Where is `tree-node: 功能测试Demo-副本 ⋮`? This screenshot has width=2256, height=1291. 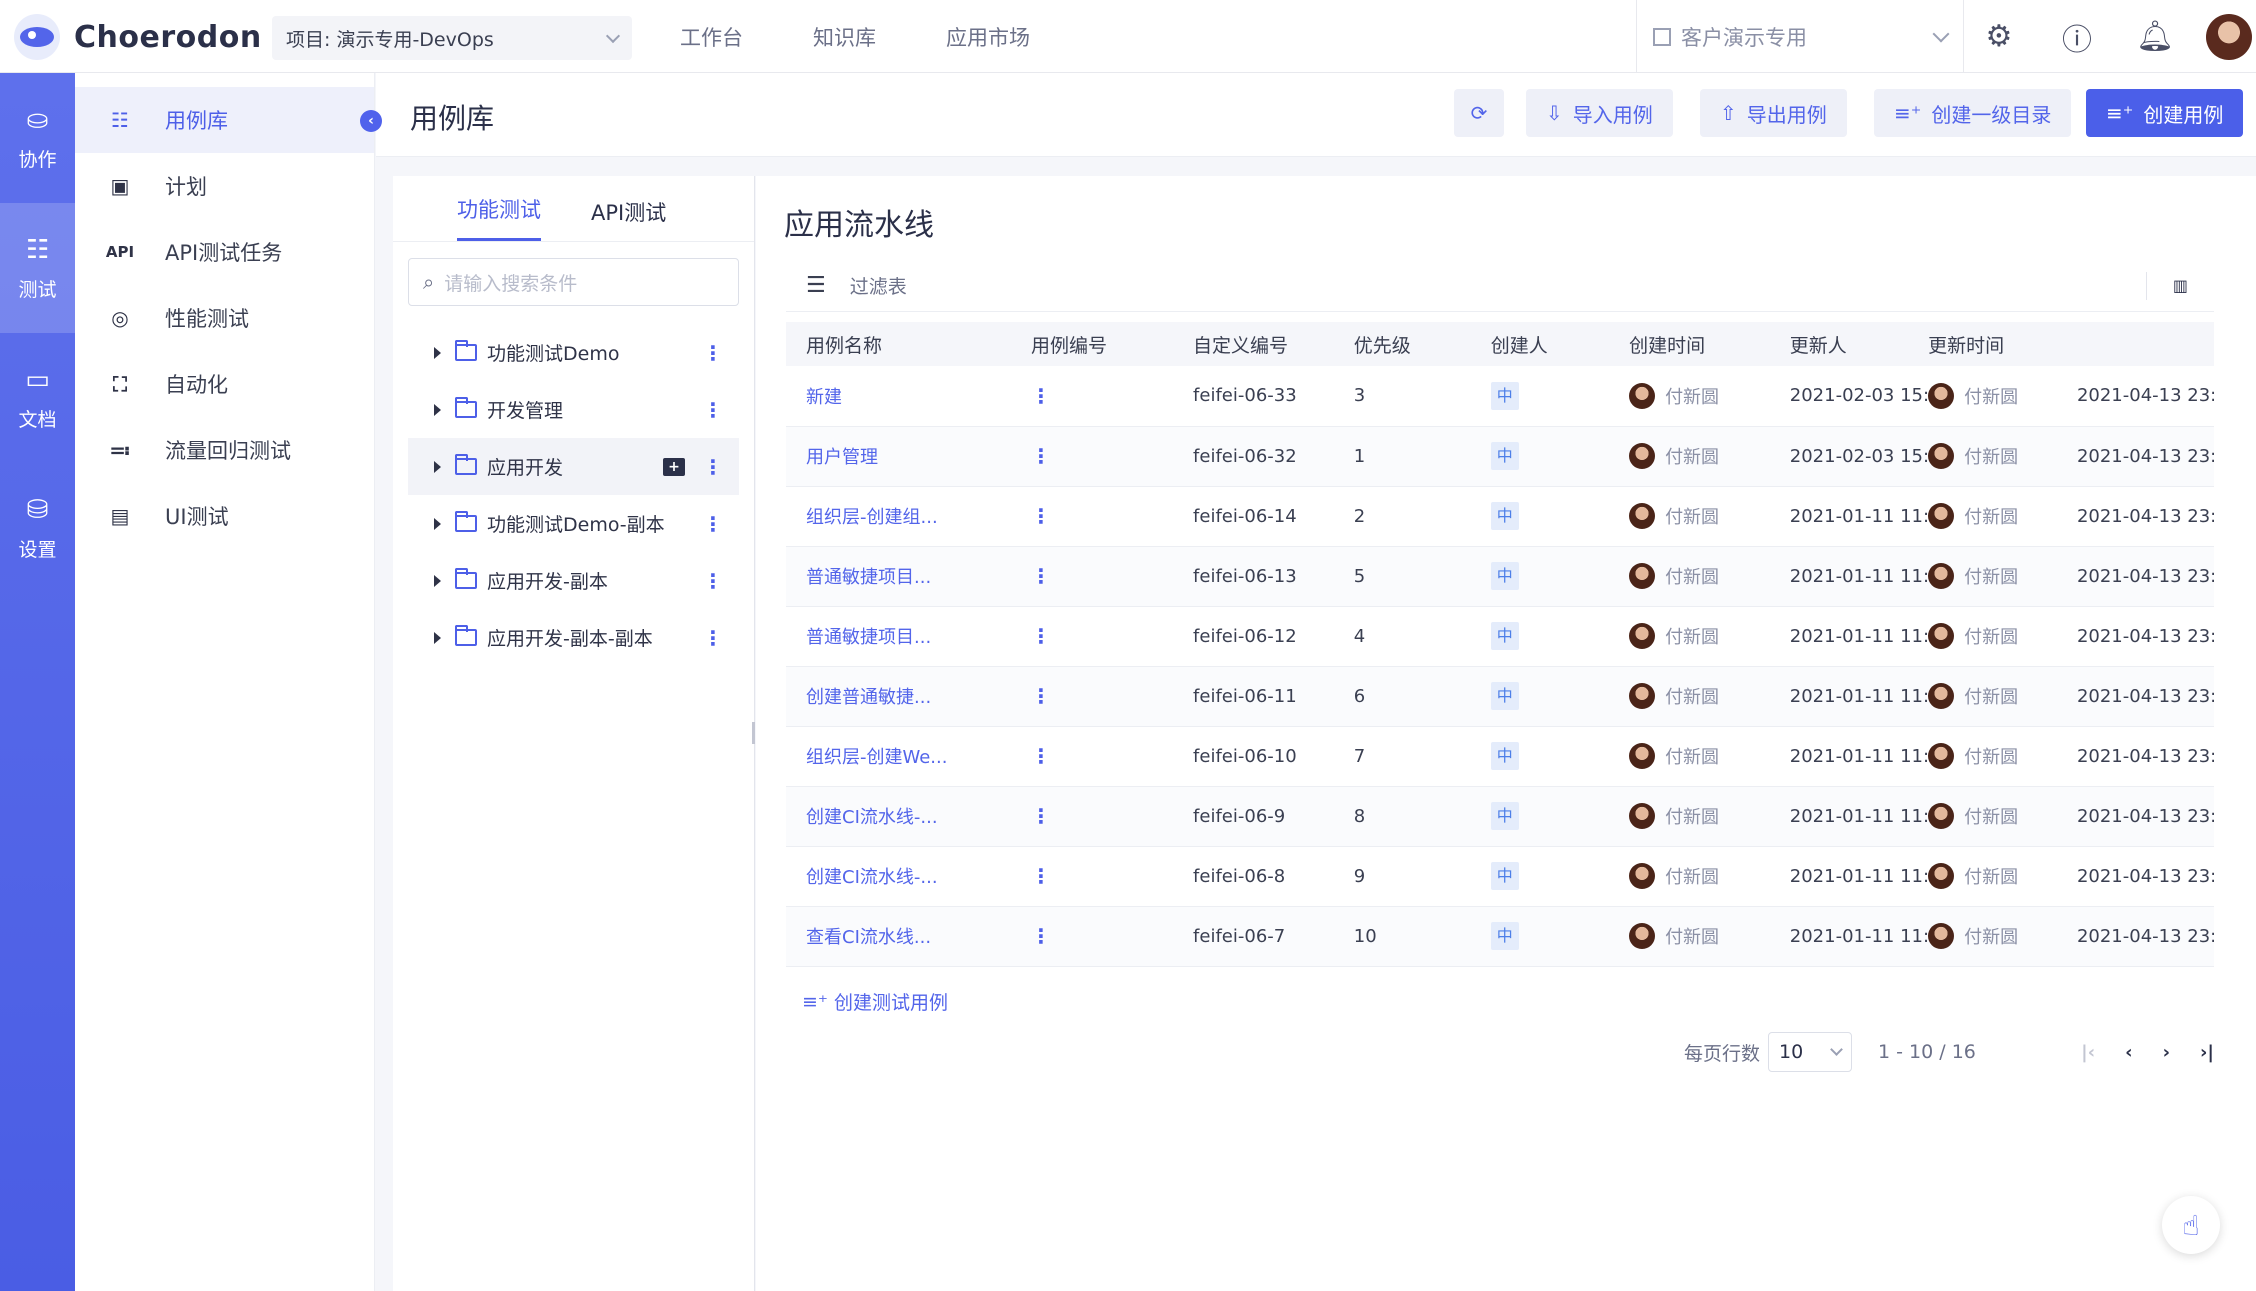
tree-node: 功能测试Demo-副本 ⋮ is located at coordinates (573, 523).